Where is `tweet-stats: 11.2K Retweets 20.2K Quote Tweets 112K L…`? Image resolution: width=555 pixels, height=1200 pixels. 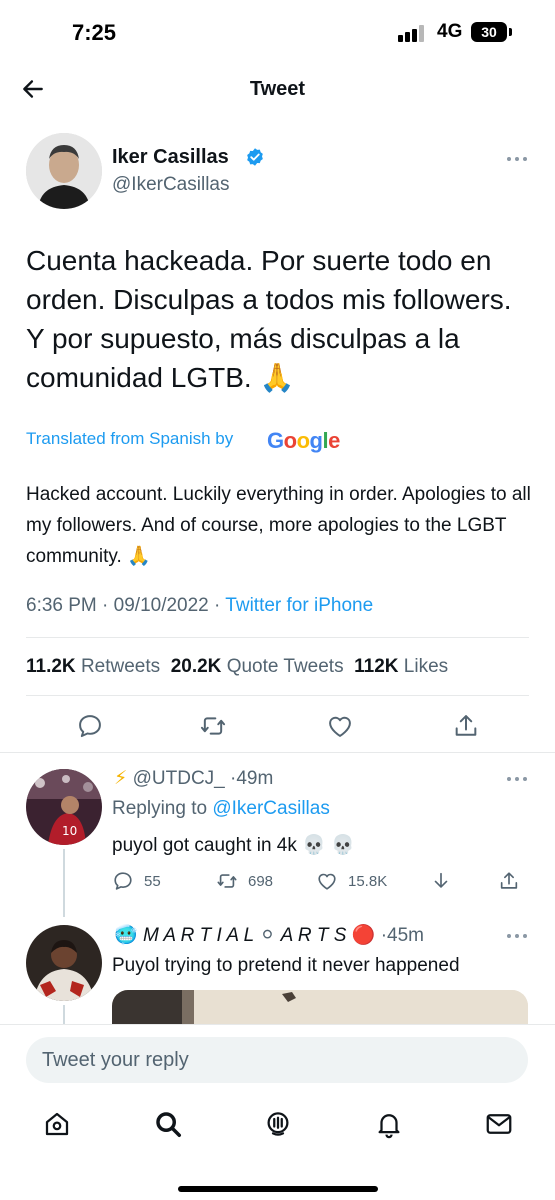
tweet-stats: 11.2K Retweets 20.2K Quote Tweets 112K L… is located at coordinates (237, 667).